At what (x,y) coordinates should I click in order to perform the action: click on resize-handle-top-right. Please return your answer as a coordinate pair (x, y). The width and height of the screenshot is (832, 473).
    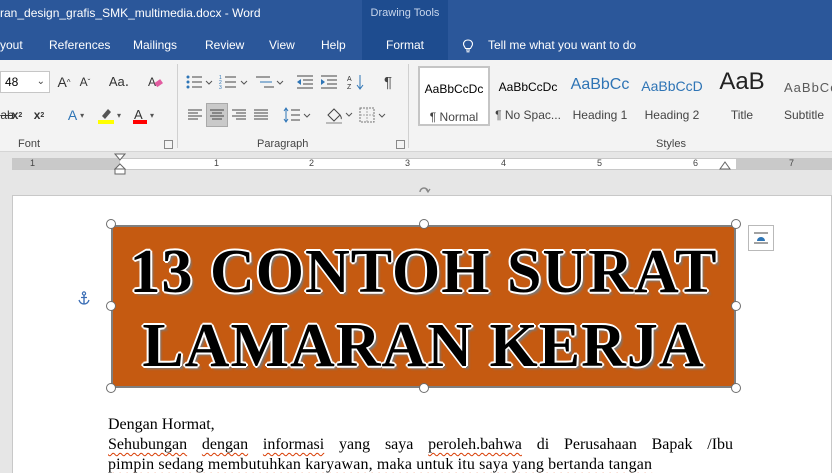
    Looking at the image, I should click on (736, 224).